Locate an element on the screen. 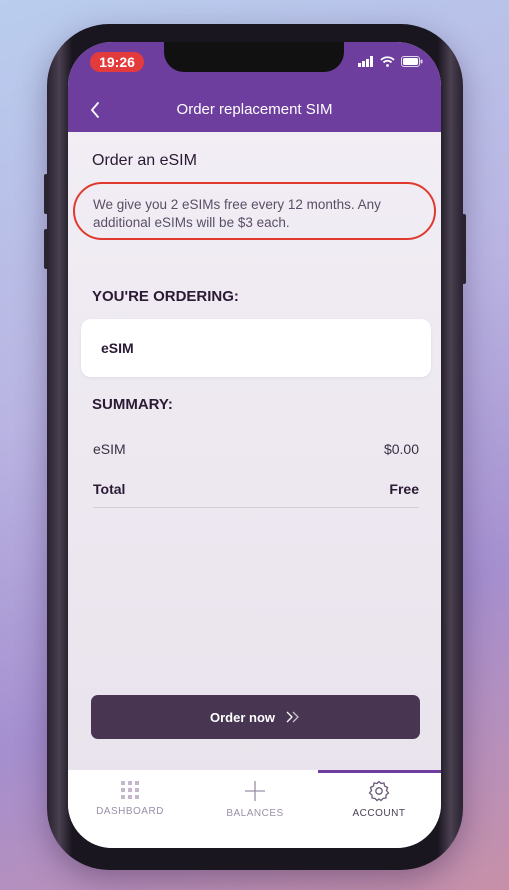 This screenshot has width=509, height=890. ordering-card: eSIM is located at coordinates (256, 348).